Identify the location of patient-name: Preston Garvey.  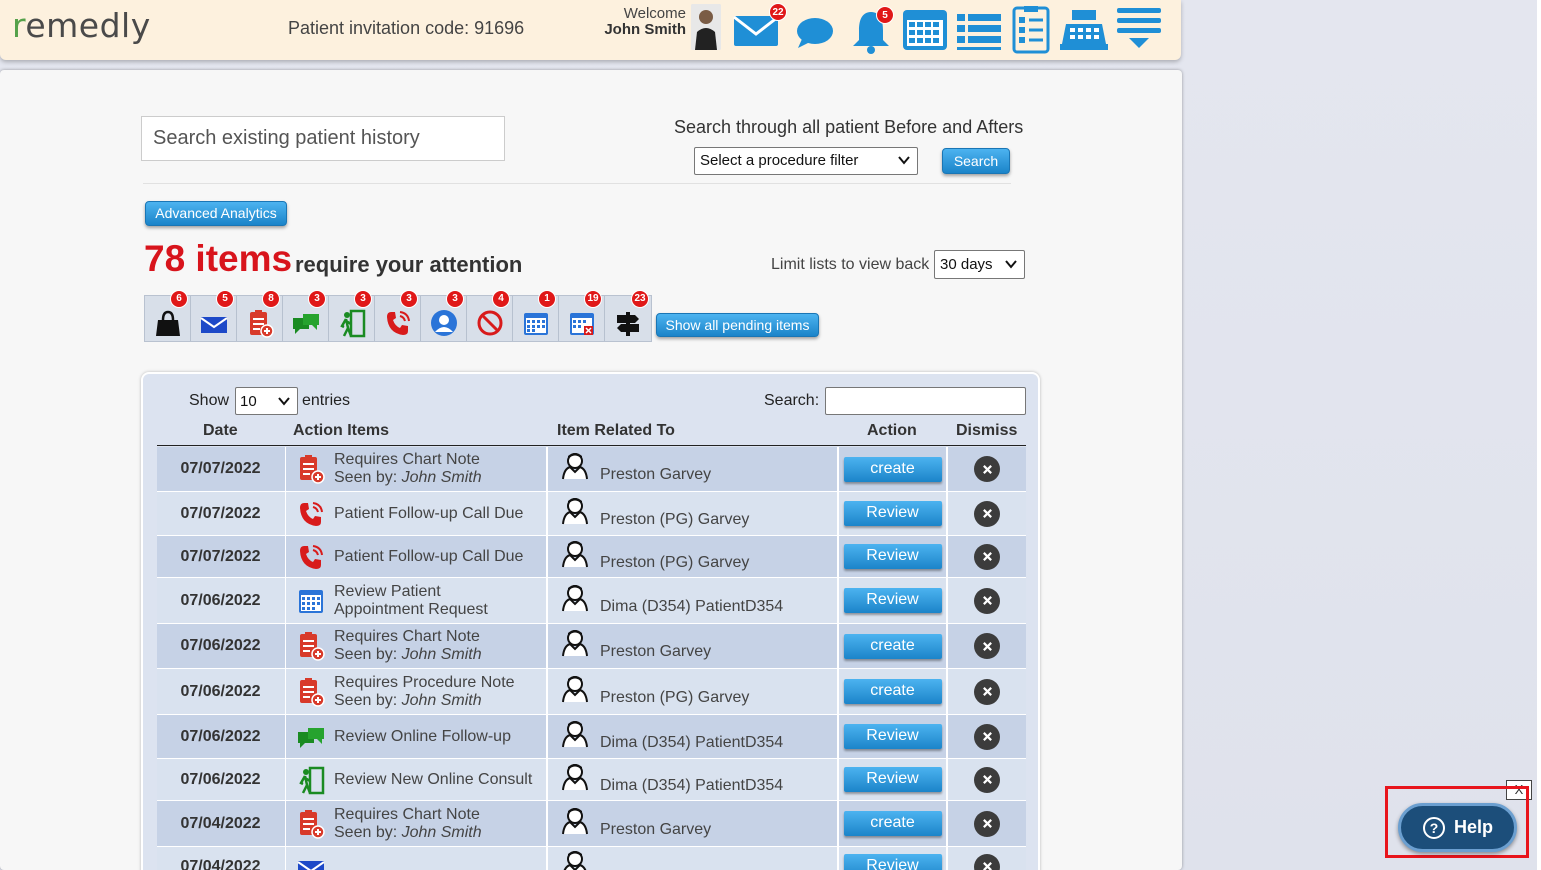
(656, 829).